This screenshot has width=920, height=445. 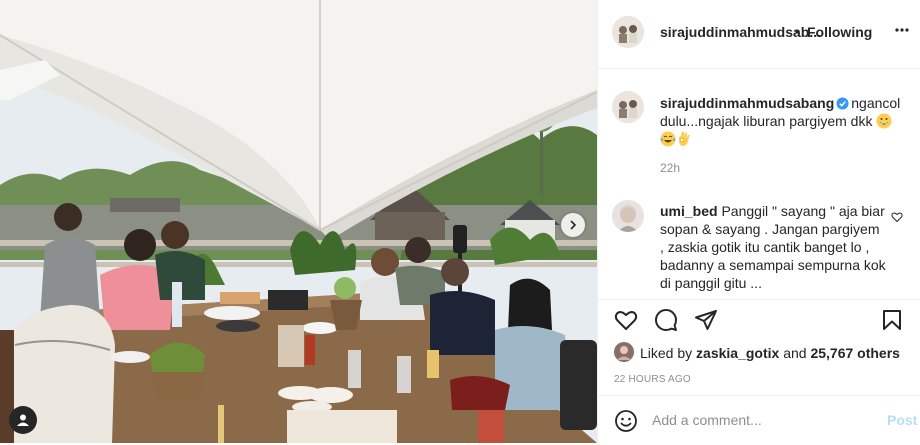 What do you see at coordinates (842, 103) in the screenshot?
I see `verified-badge-icon` at bounding box center [842, 103].